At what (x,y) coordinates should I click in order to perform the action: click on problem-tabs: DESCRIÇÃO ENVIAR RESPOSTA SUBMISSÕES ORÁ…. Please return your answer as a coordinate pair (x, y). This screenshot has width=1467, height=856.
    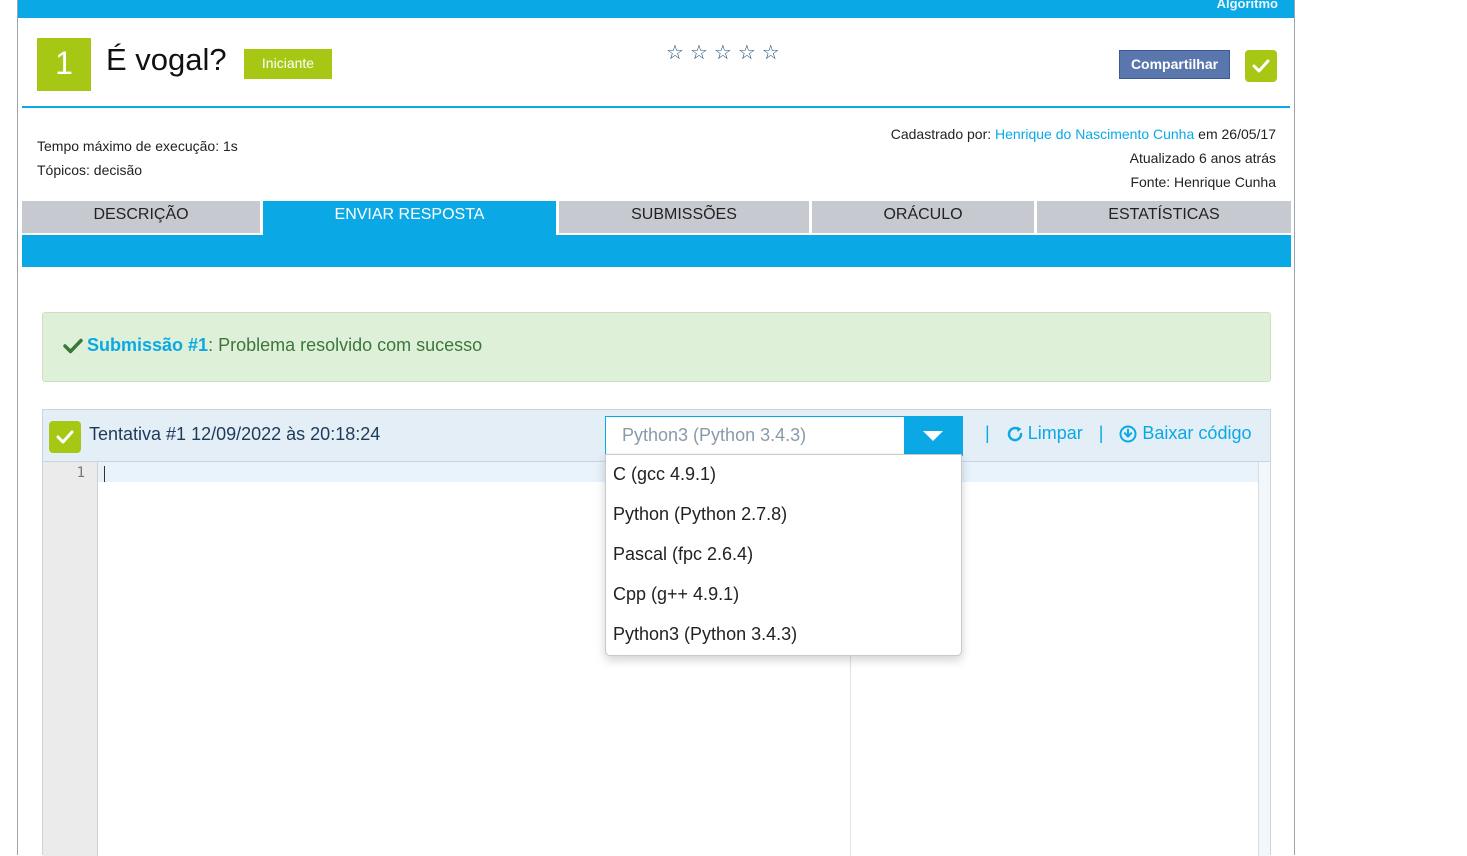
    Looking at the image, I should click on (656, 218).